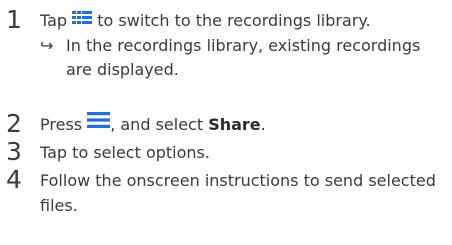 The height and width of the screenshot is (245, 452). I want to click on step-text-after-icon: to switch to the recordings library., so click(231, 20).